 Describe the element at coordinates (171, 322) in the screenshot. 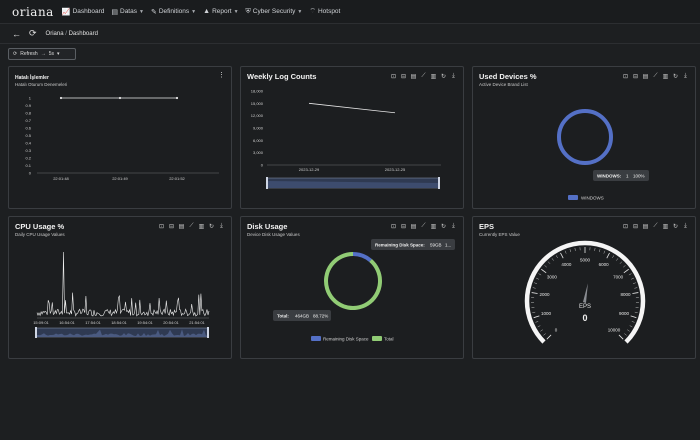

I see `x-tick-label: 20:54:01` at that location.